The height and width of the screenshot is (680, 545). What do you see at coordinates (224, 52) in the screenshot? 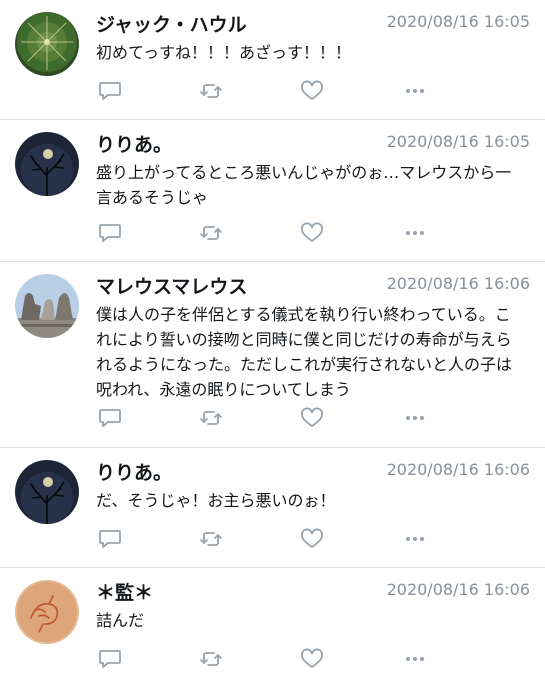
I see `tweet-text: 初めてっすね！！！あざっす！！！` at bounding box center [224, 52].